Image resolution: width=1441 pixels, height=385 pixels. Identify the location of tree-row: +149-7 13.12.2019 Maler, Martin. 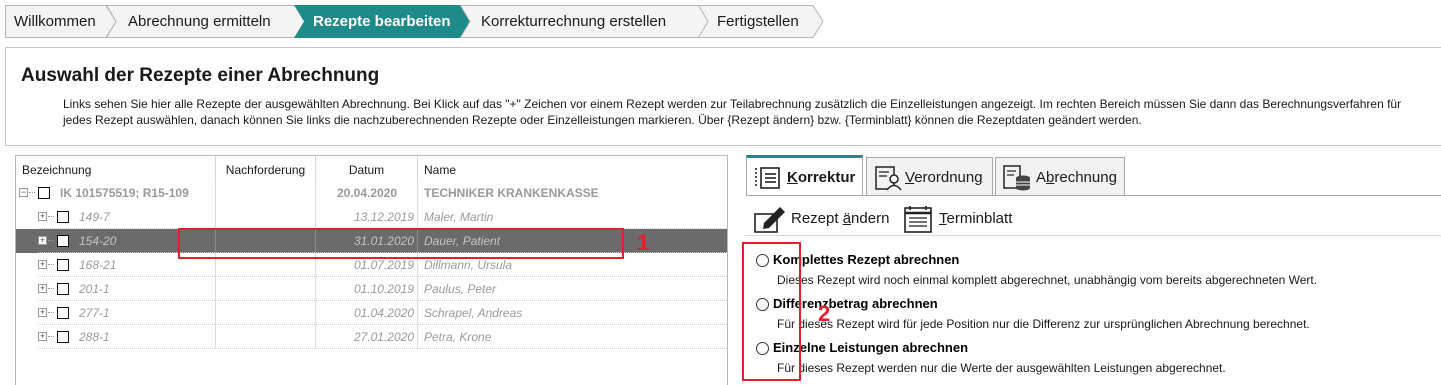
(371, 217).